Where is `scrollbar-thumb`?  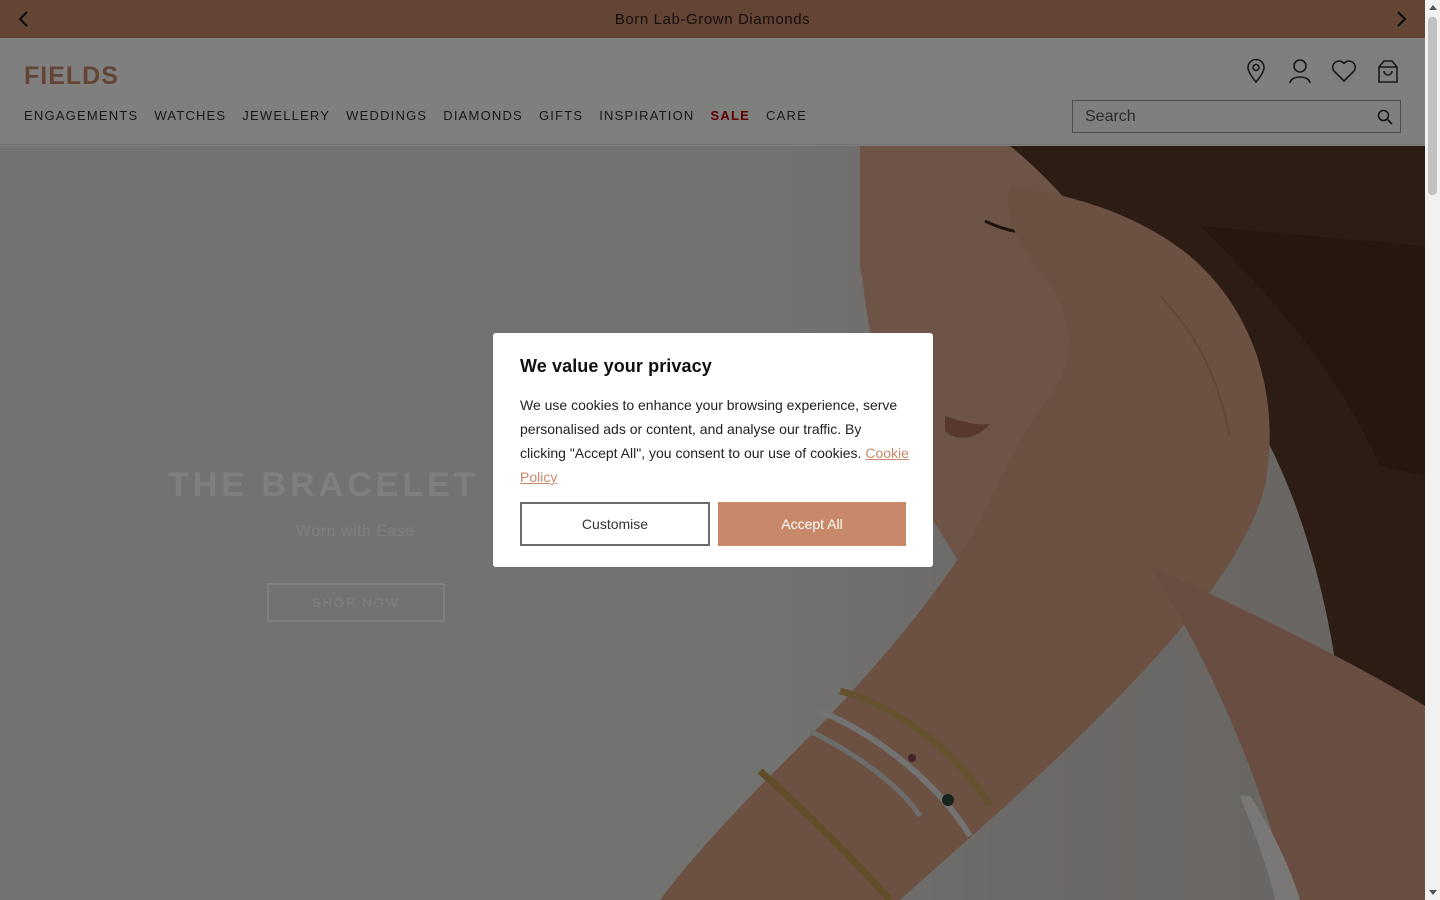
scrollbar-thumb is located at coordinates (1432, 106).